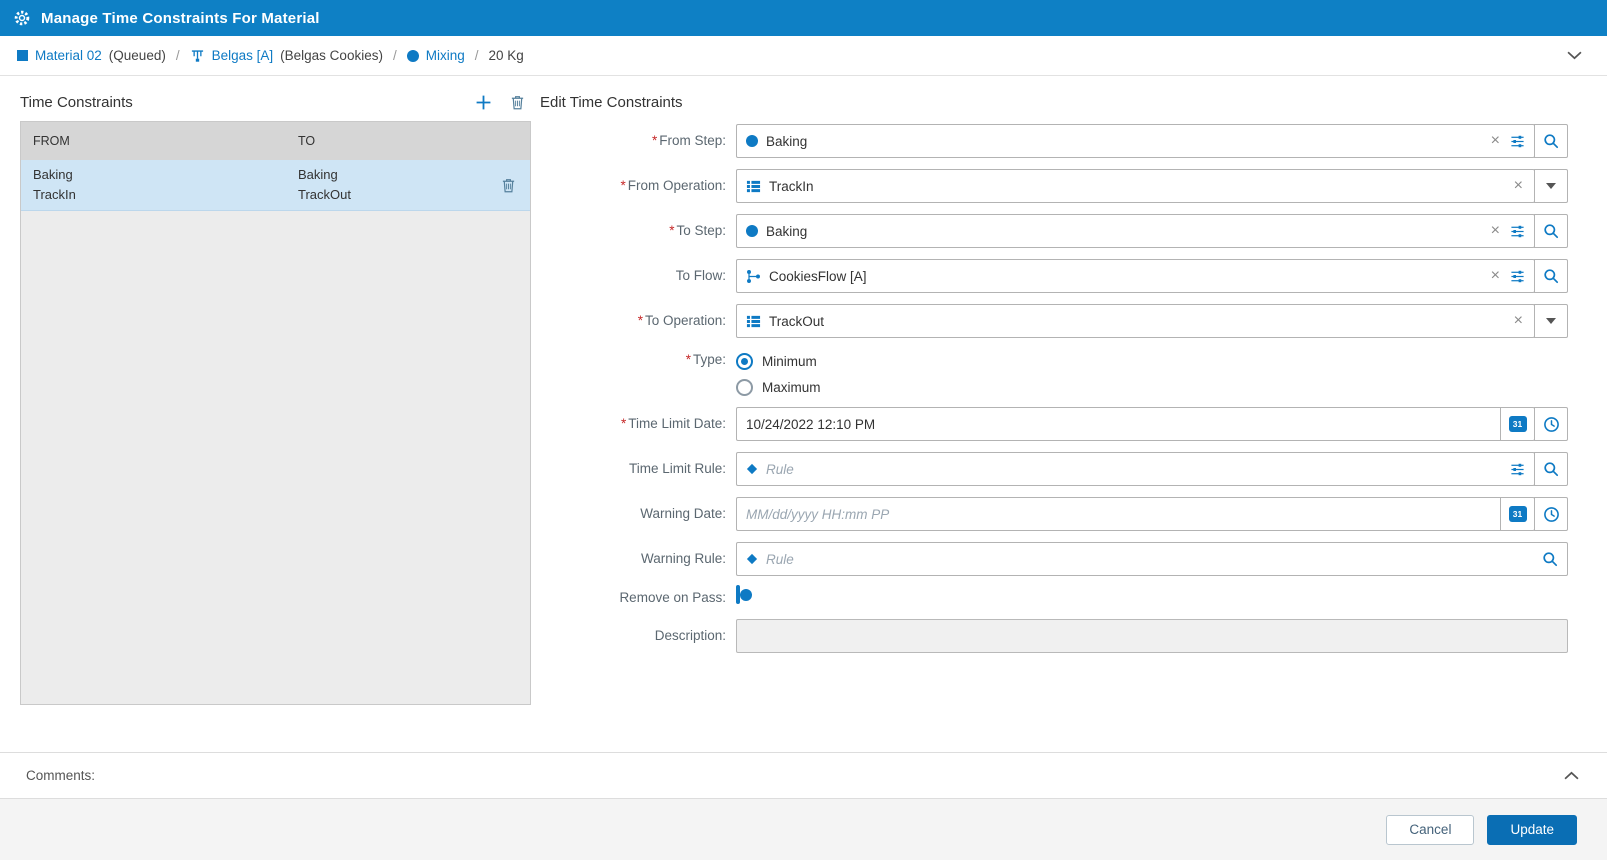  What do you see at coordinates (789, 361) in the screenshot?
I see `type-minimum-label: Minimum` at bounding box center [789, 361].